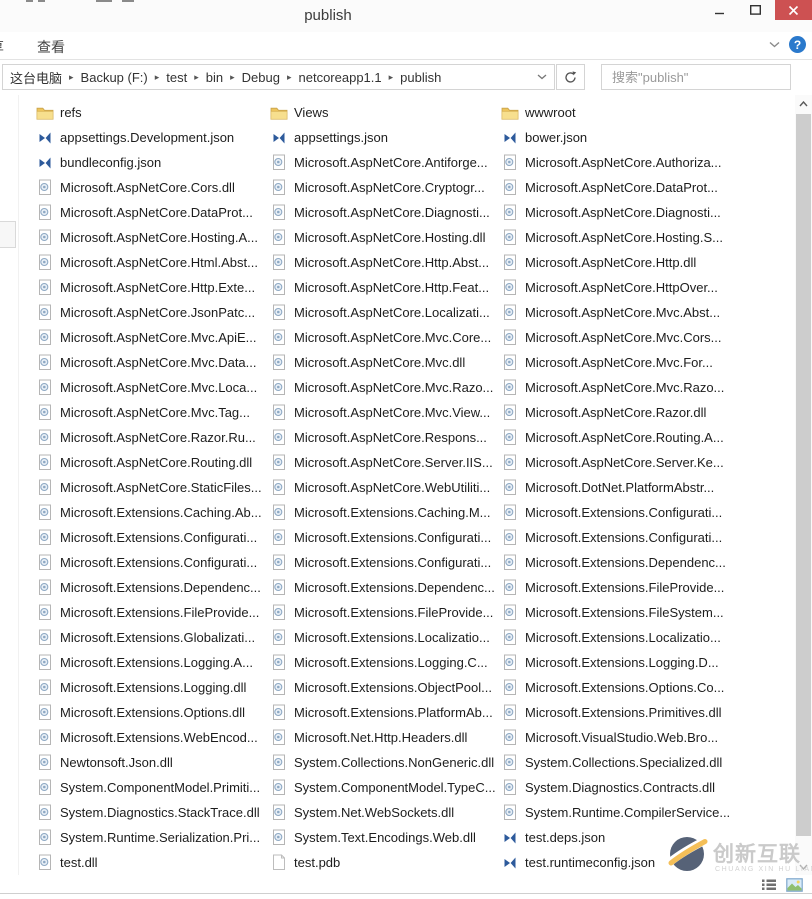 The width and height of the screenshot is (812, 899). Describe the element at coordinates (384, 112) in the screenshot. I see `folder-item: Views` at that location.